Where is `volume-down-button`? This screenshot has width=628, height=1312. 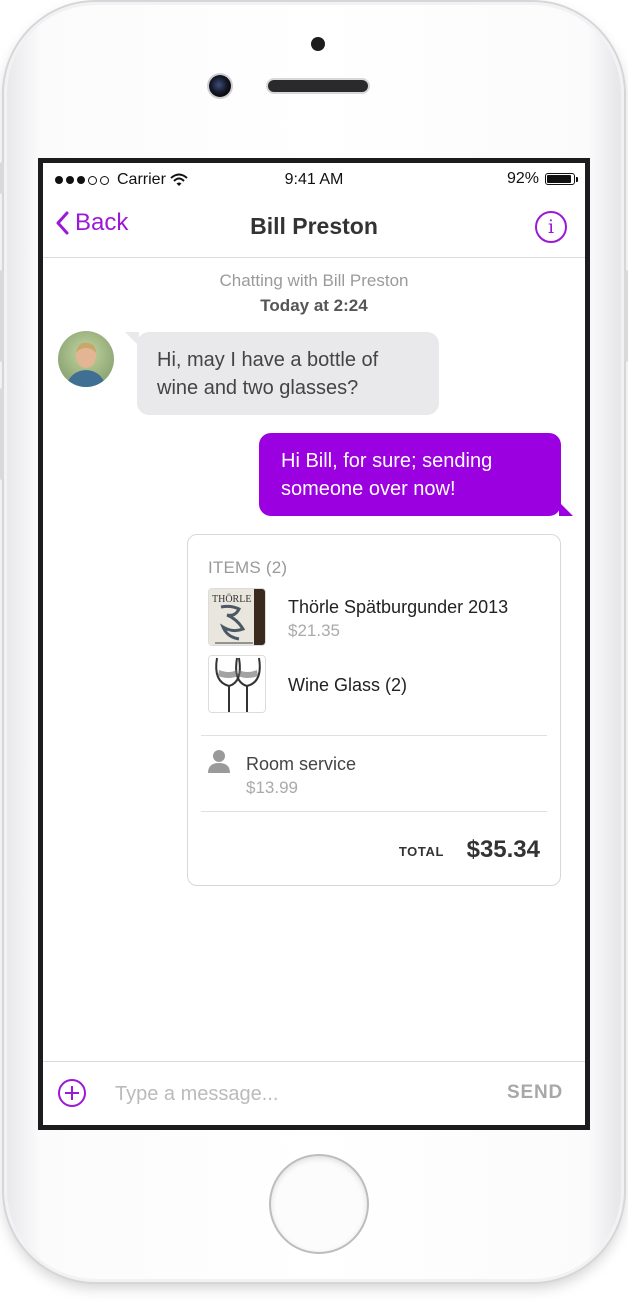 volume-down-button is located at coordinates (2, 434).